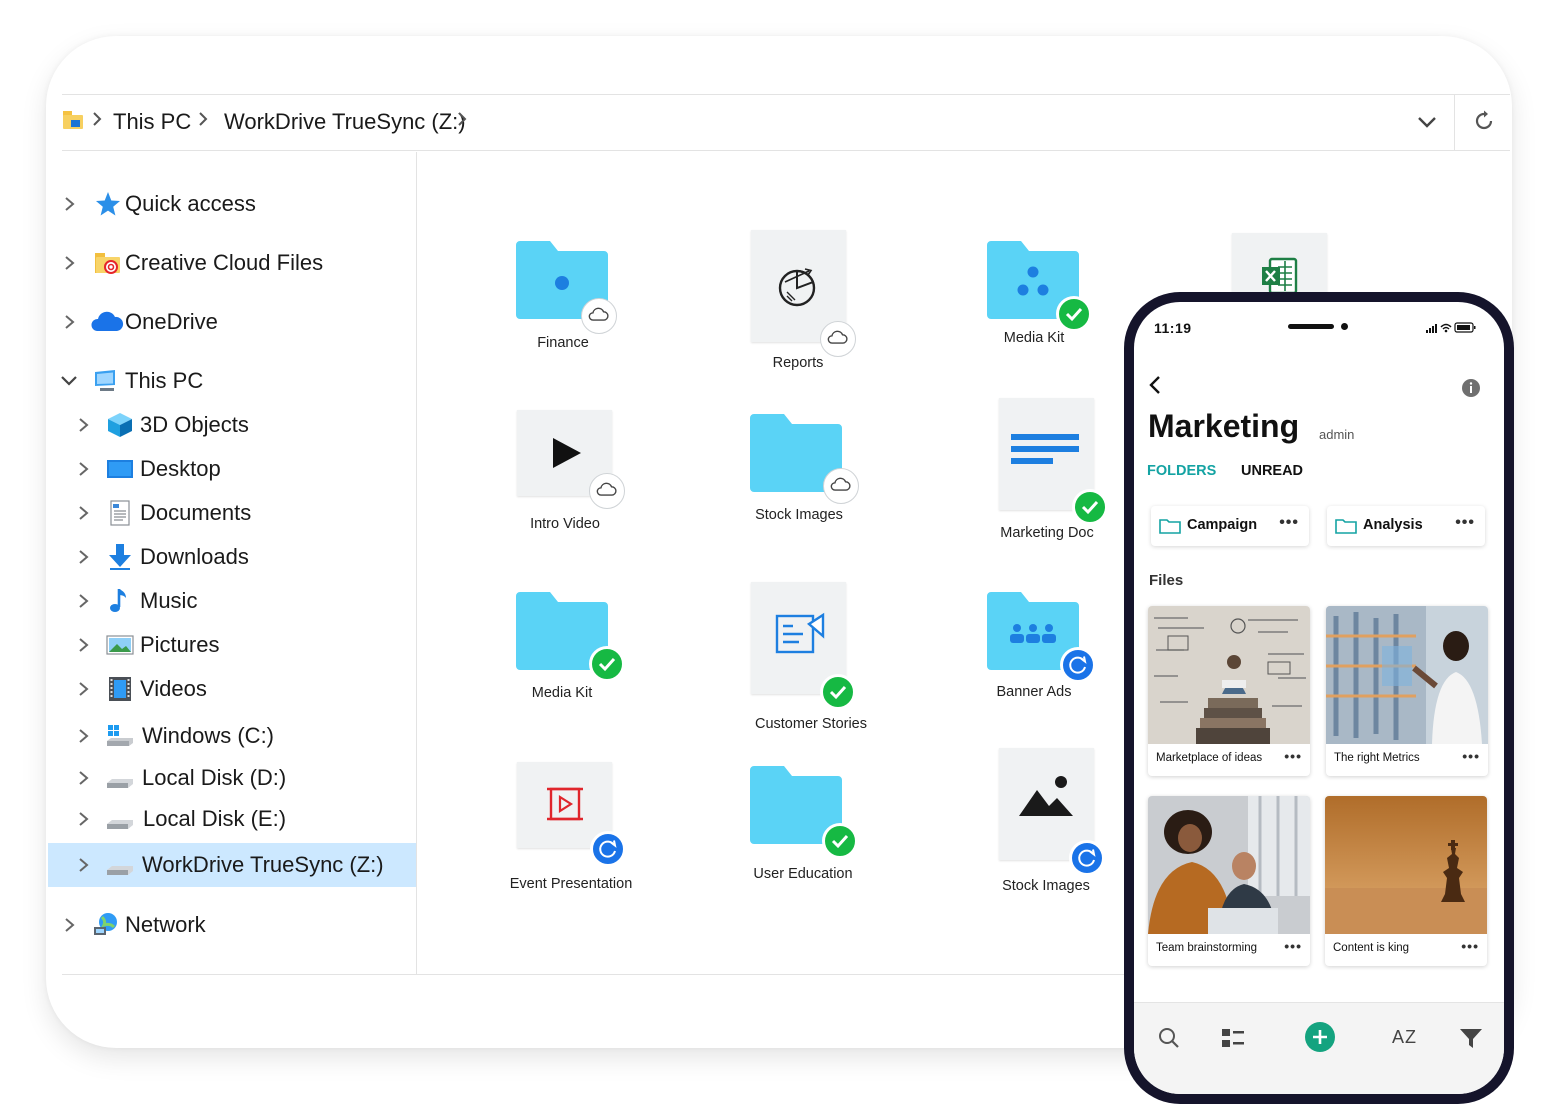  What do you see at coordinates (107, 321) in the screenshot?
I see `onedrive-cloud-icon` at bounding box center [107, 321].